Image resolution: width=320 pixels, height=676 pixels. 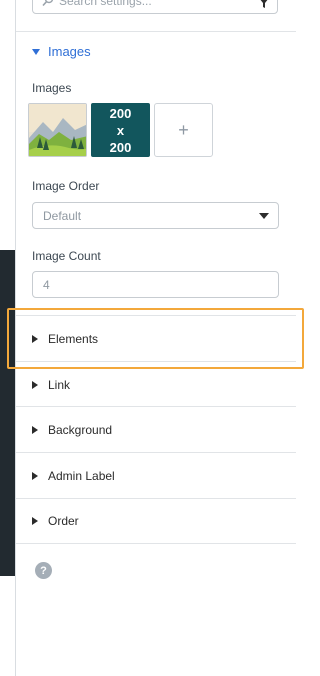 What do you see at coordinates (52, 88) in the screenshot?
I see `images-field-label: Images` at bounding box center [52, 88].